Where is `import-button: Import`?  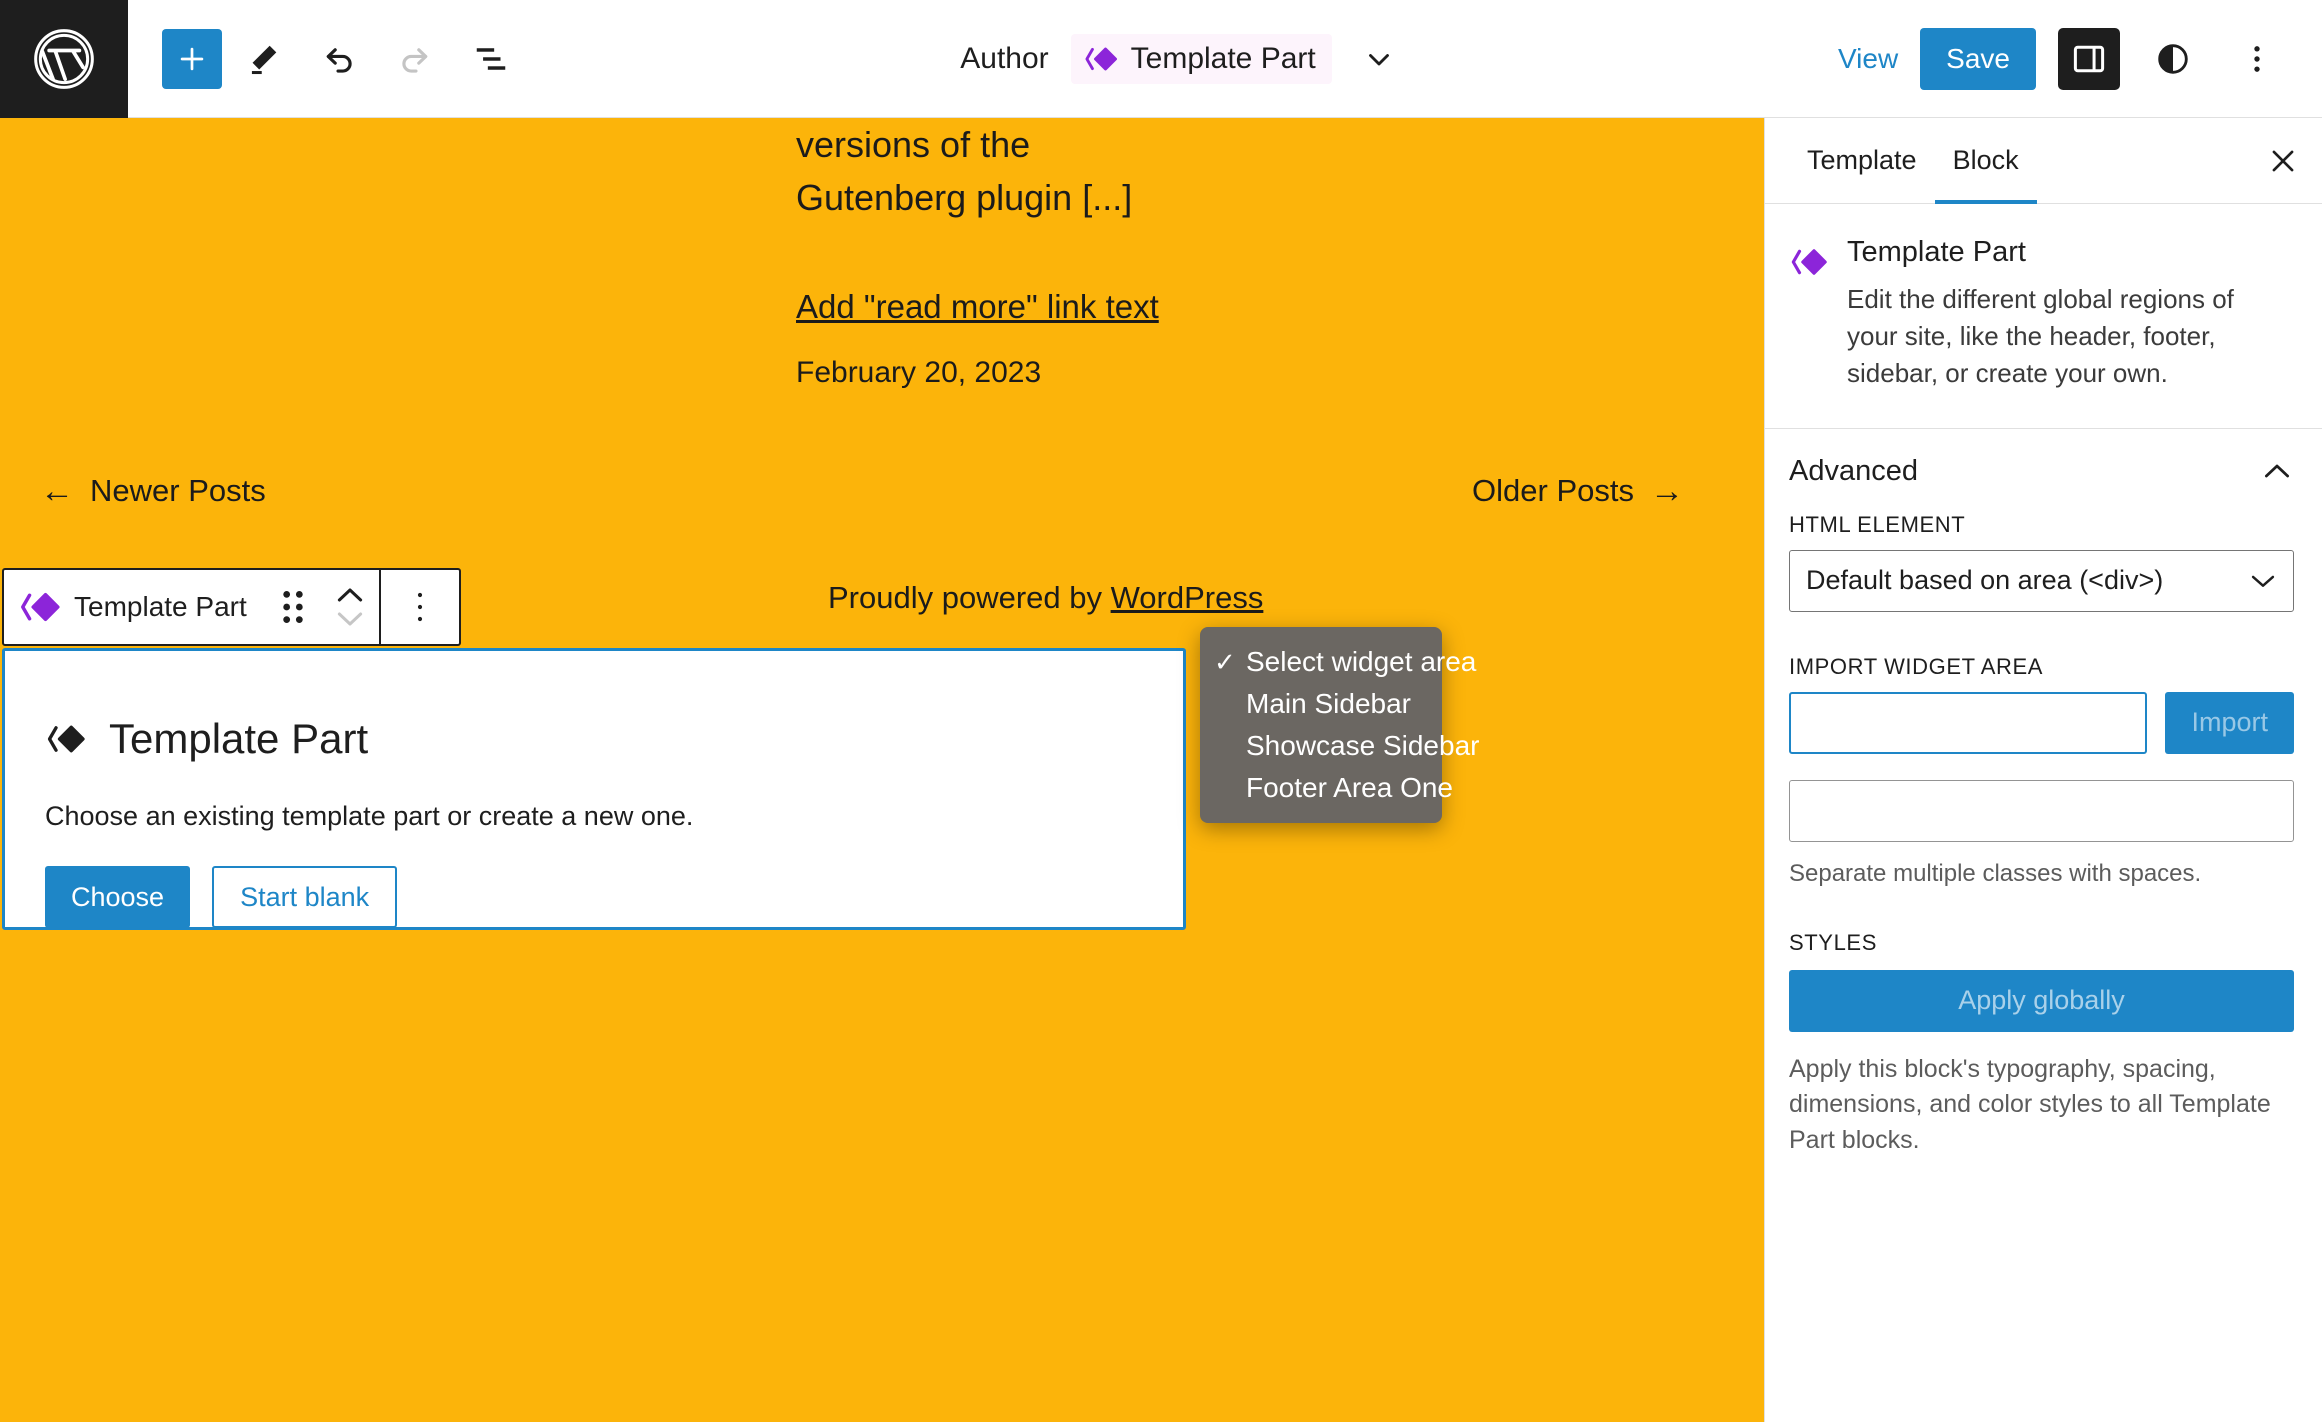
import-button: Import is located at coordinates (2229, 722).